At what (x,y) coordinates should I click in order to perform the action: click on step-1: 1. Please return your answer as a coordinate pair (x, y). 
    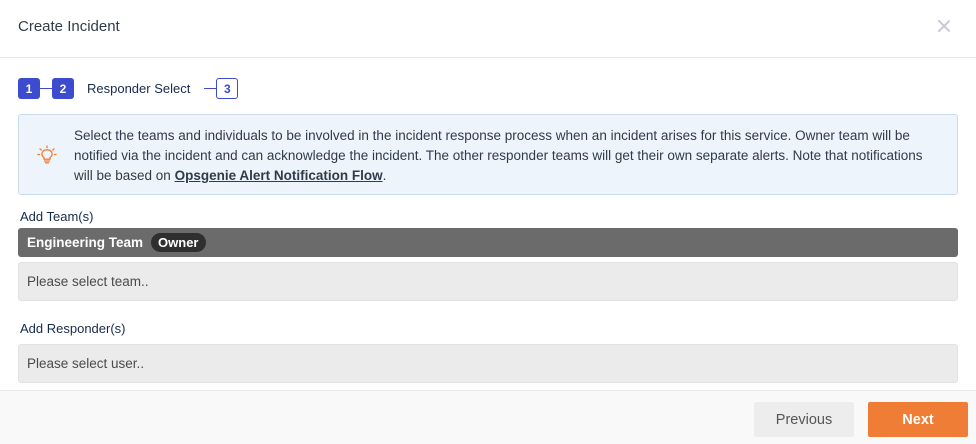
    Looking at the image, I should click on (29, 88).